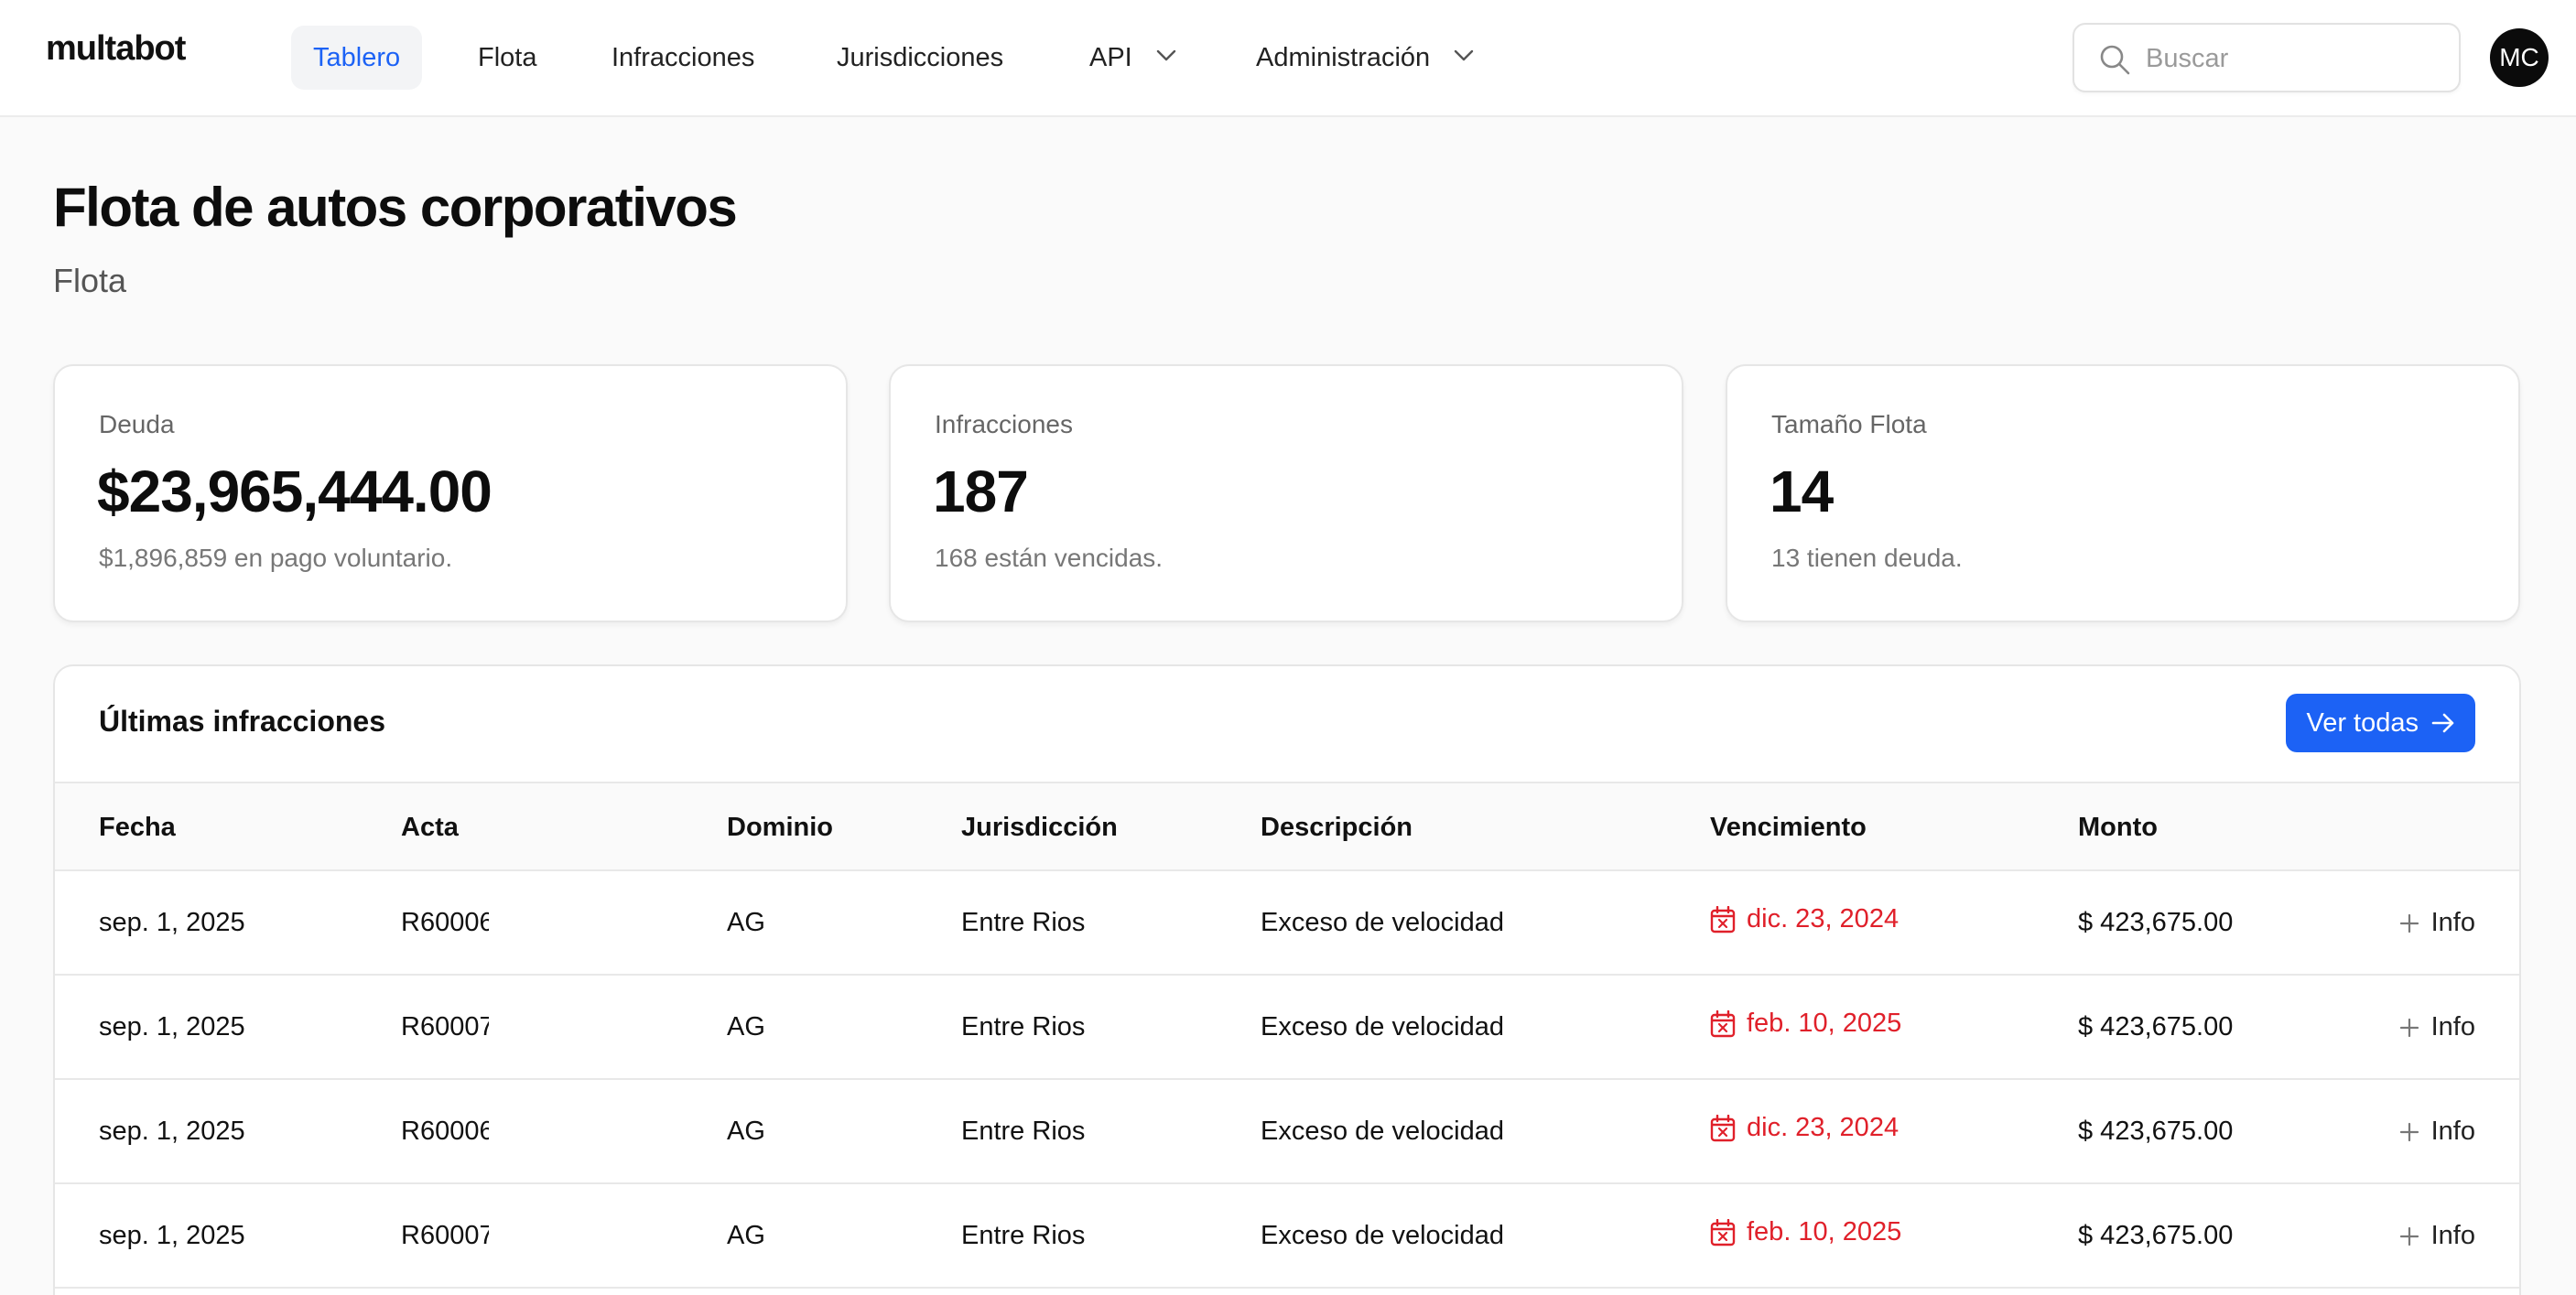  What do you see at coordinates (1004, 424) in the screenshot?
I see `stat-label: Infracciones` at bounding box center [1004, 424].